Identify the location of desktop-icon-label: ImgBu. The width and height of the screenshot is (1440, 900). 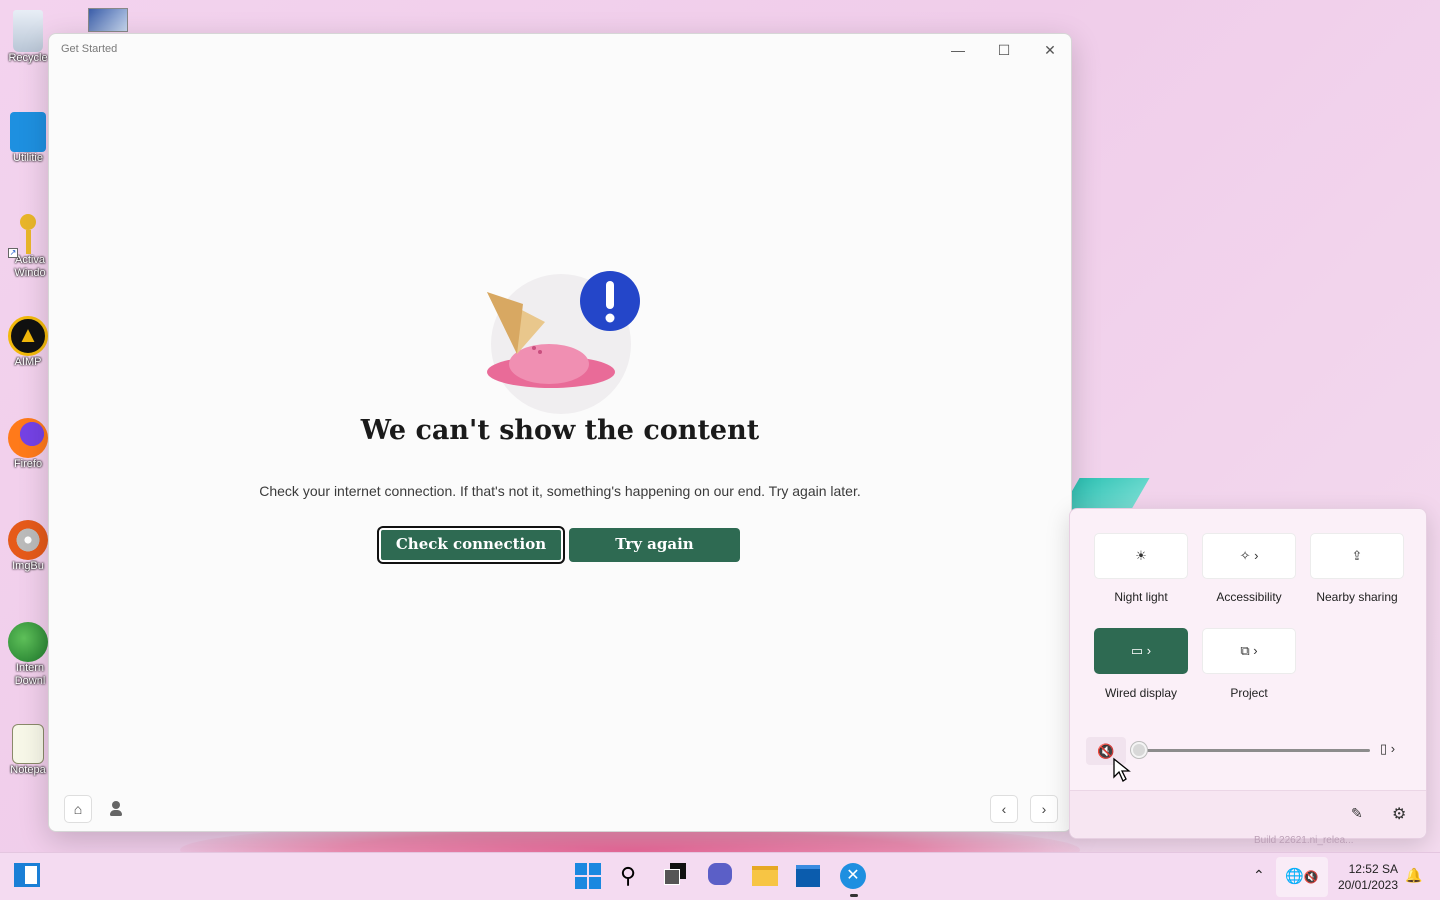
(28, 566).